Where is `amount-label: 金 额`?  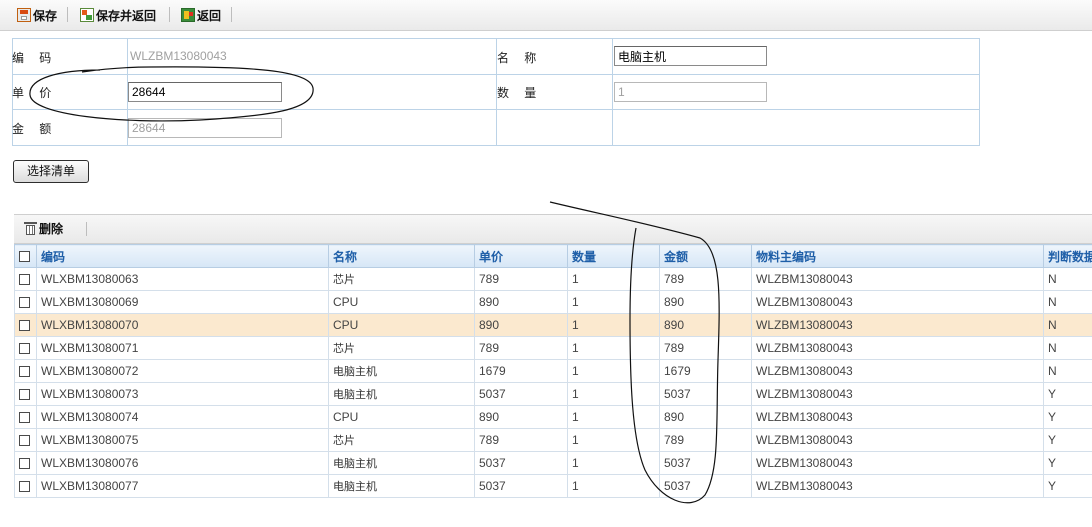 amount-label: 金 额 is located at coordinates (32, 129).